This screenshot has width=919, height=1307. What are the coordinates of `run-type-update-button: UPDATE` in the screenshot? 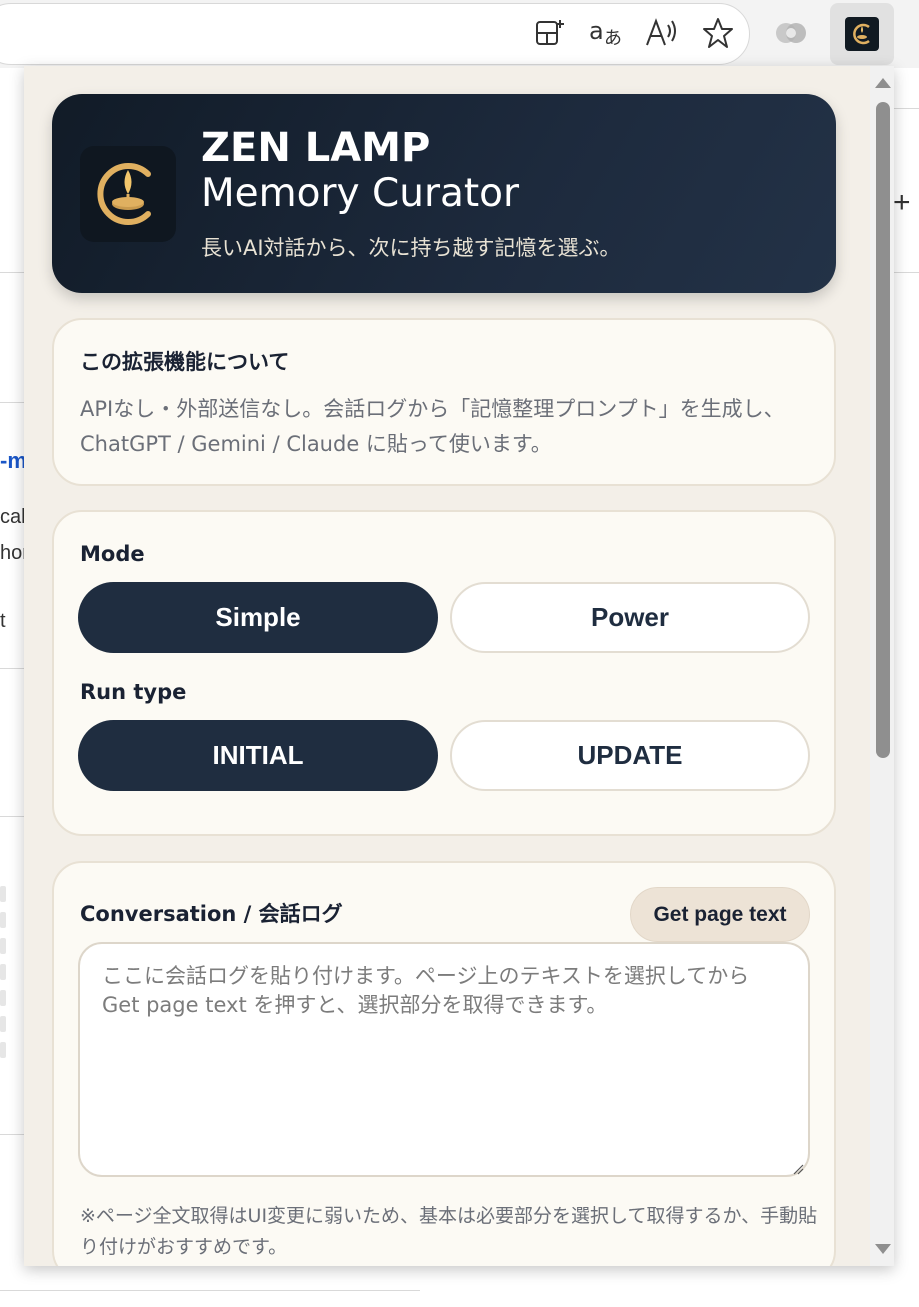 It's located at (630, 755).